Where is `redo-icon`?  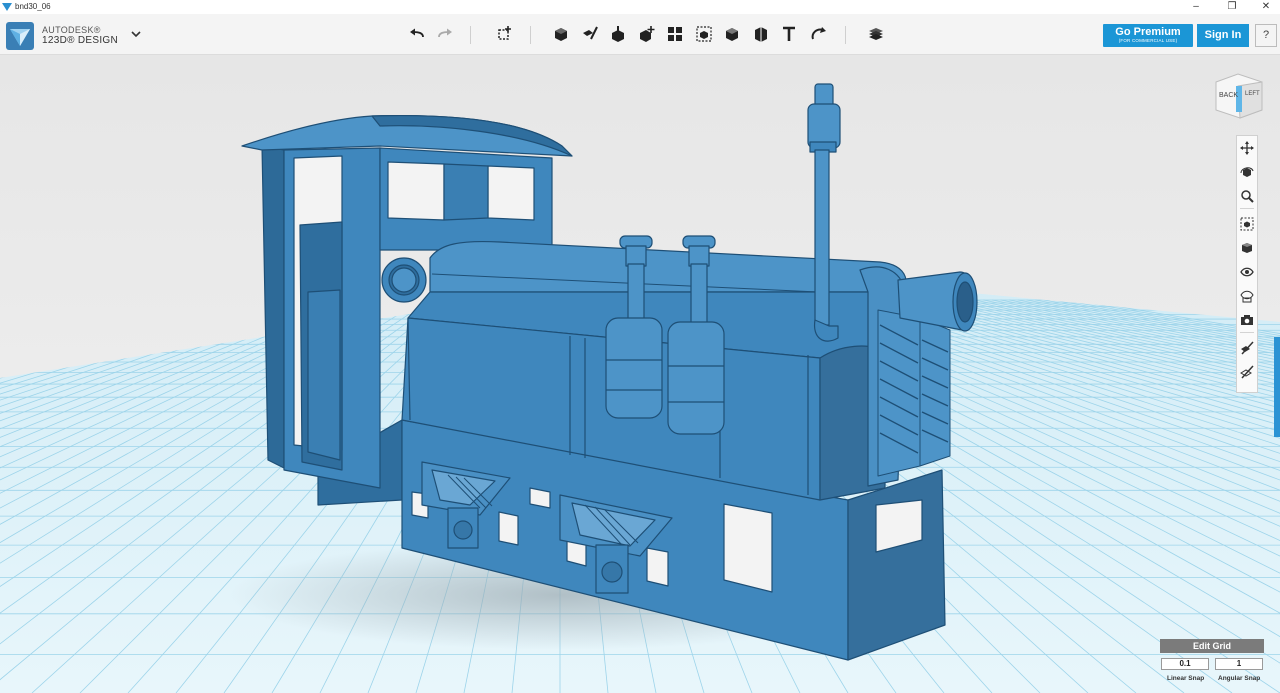 redo-icon is located at coordinates (445, 33).